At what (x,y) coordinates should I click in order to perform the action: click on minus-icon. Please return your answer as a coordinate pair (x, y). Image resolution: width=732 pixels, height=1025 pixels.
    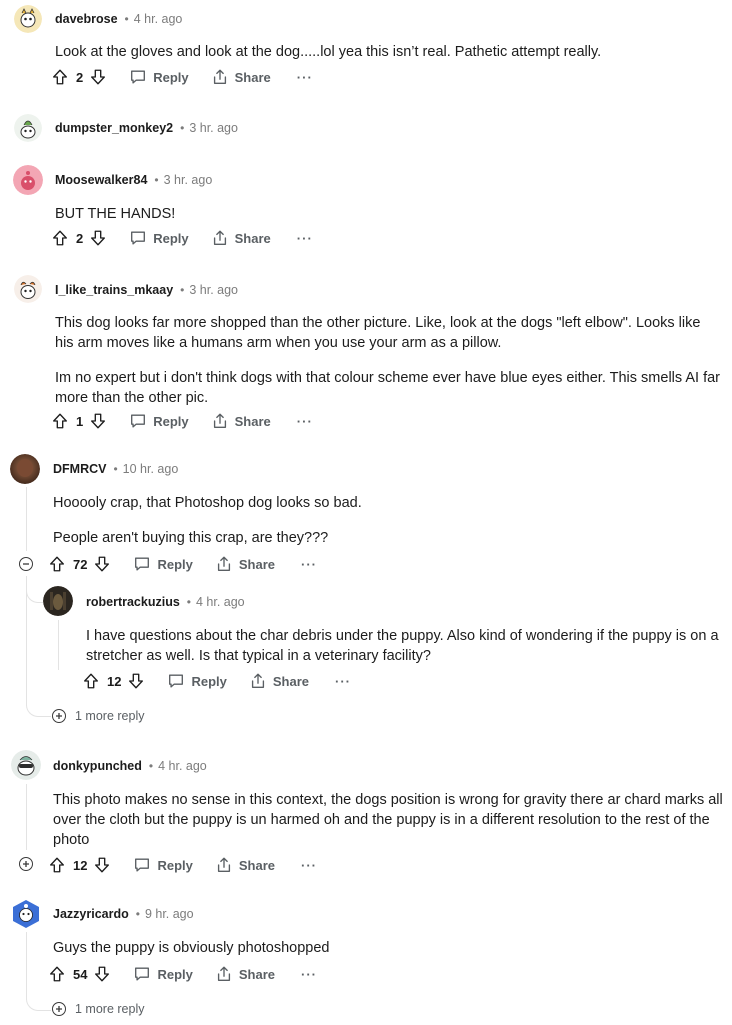
    Looking at the image, I should click on (26, 564).